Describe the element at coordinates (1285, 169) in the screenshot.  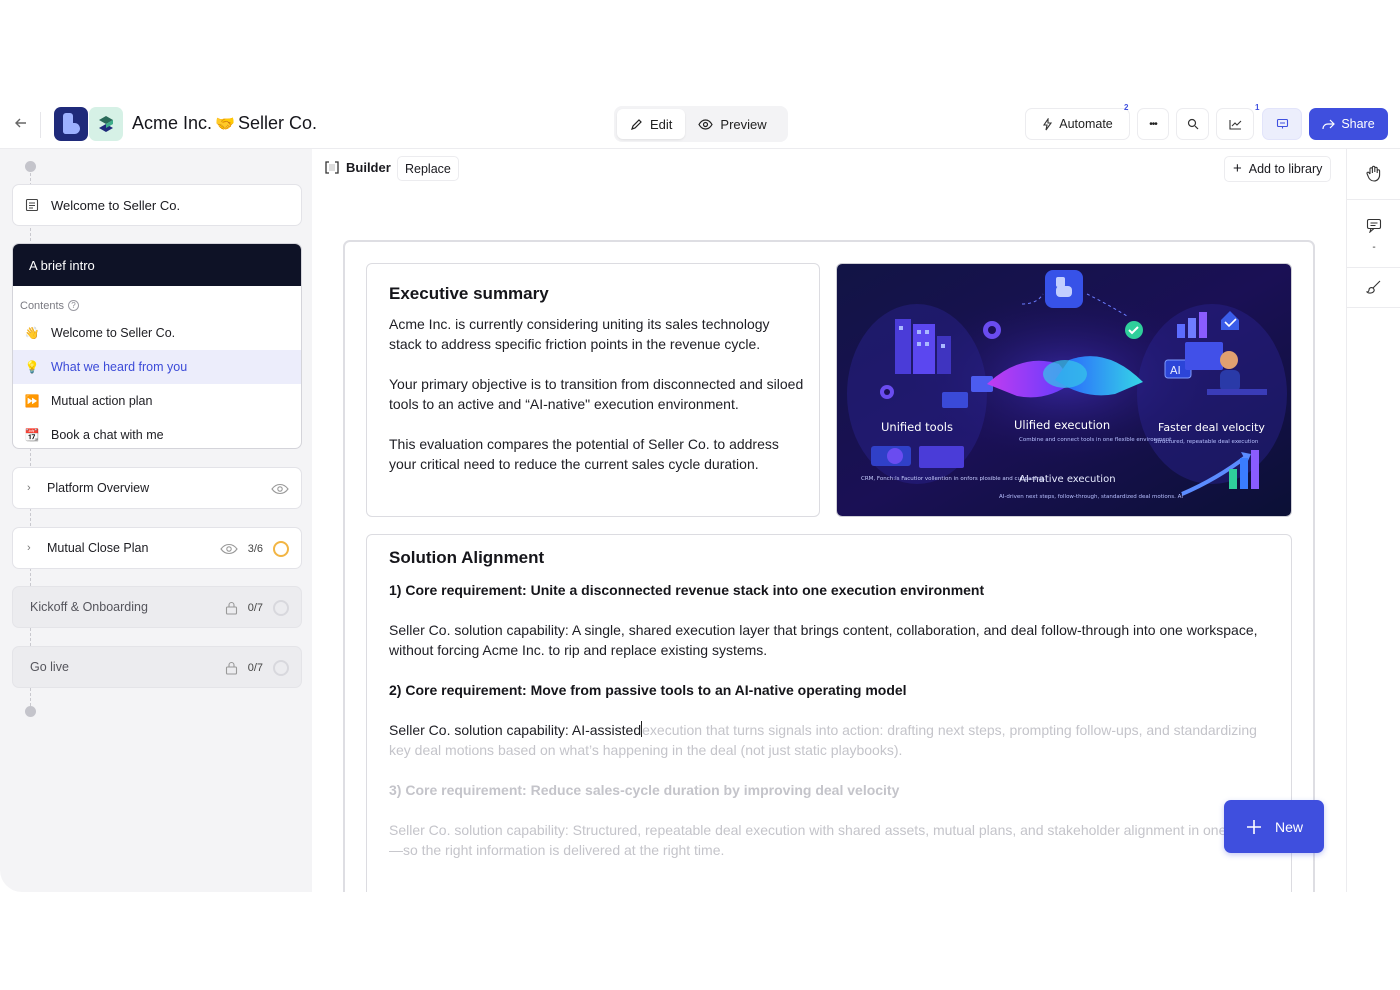
I see `add-library-label: Add to library` at that location.